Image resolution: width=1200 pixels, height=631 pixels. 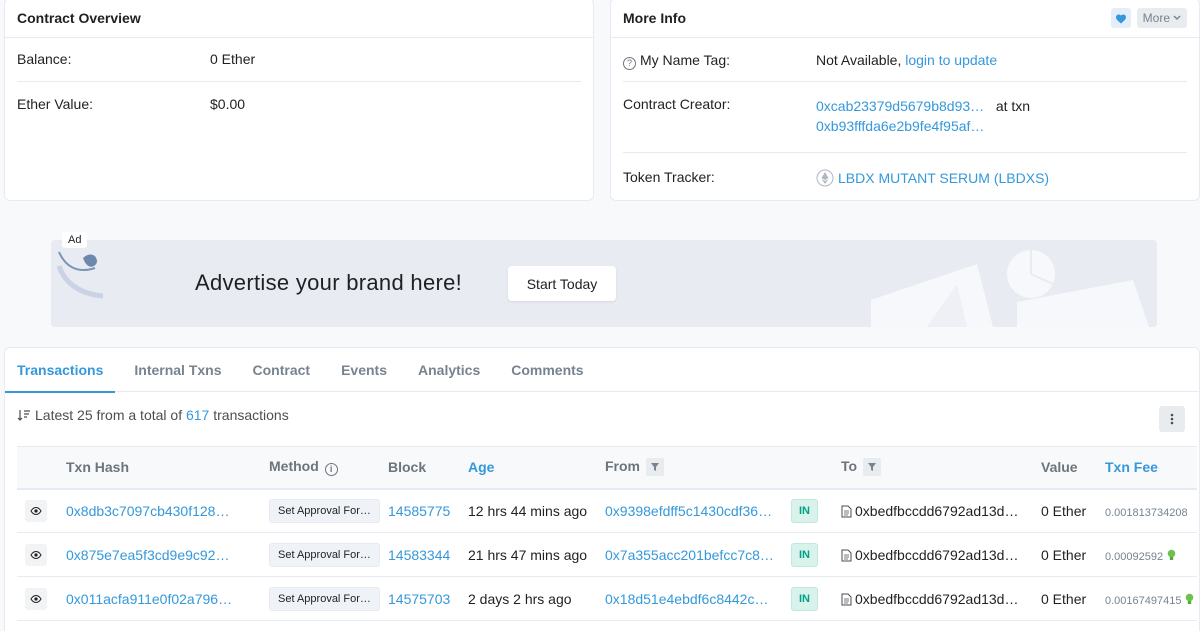 I want to click on th-direction, so click(x=816, y=468).